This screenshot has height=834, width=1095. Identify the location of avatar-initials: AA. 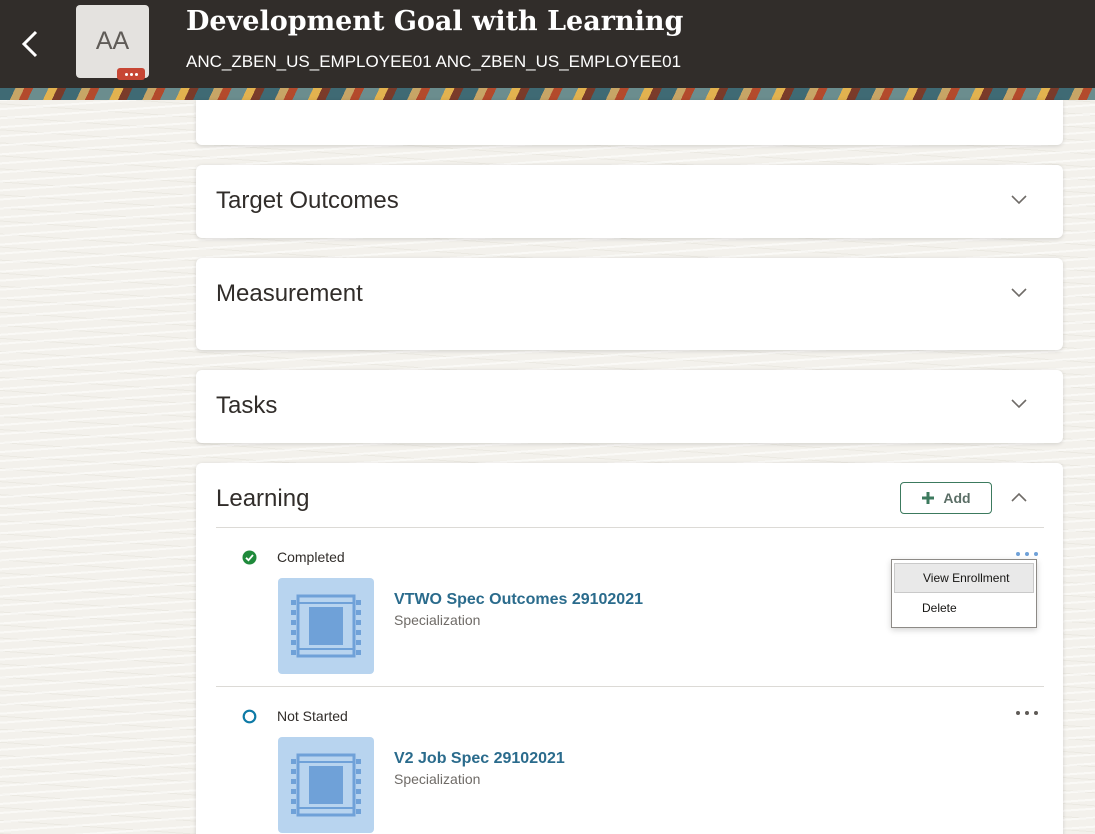
(112, 41).